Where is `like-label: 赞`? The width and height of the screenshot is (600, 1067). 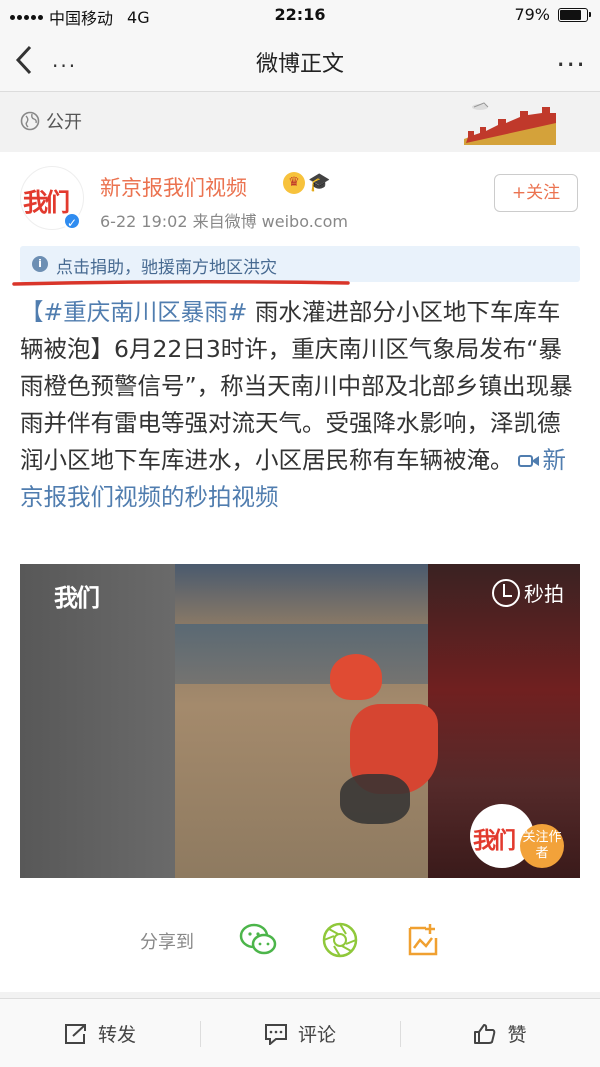 like-label: 赞 is located at coordinates (517, 1035).